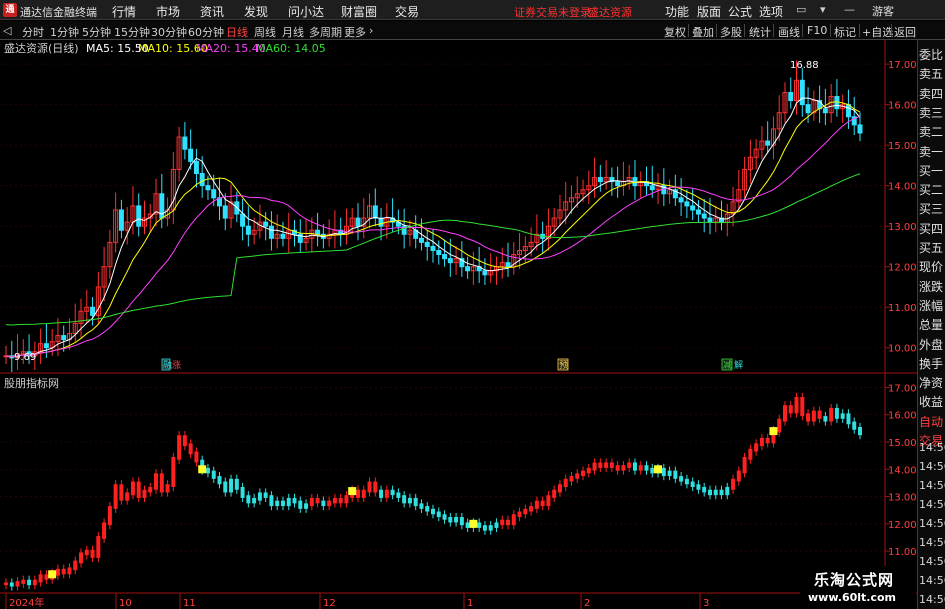 This screenshot has height=609, width=945. Describe the element at coordinates (355, 32) in the screenshot. I see `tab-more: 更多` at that location.